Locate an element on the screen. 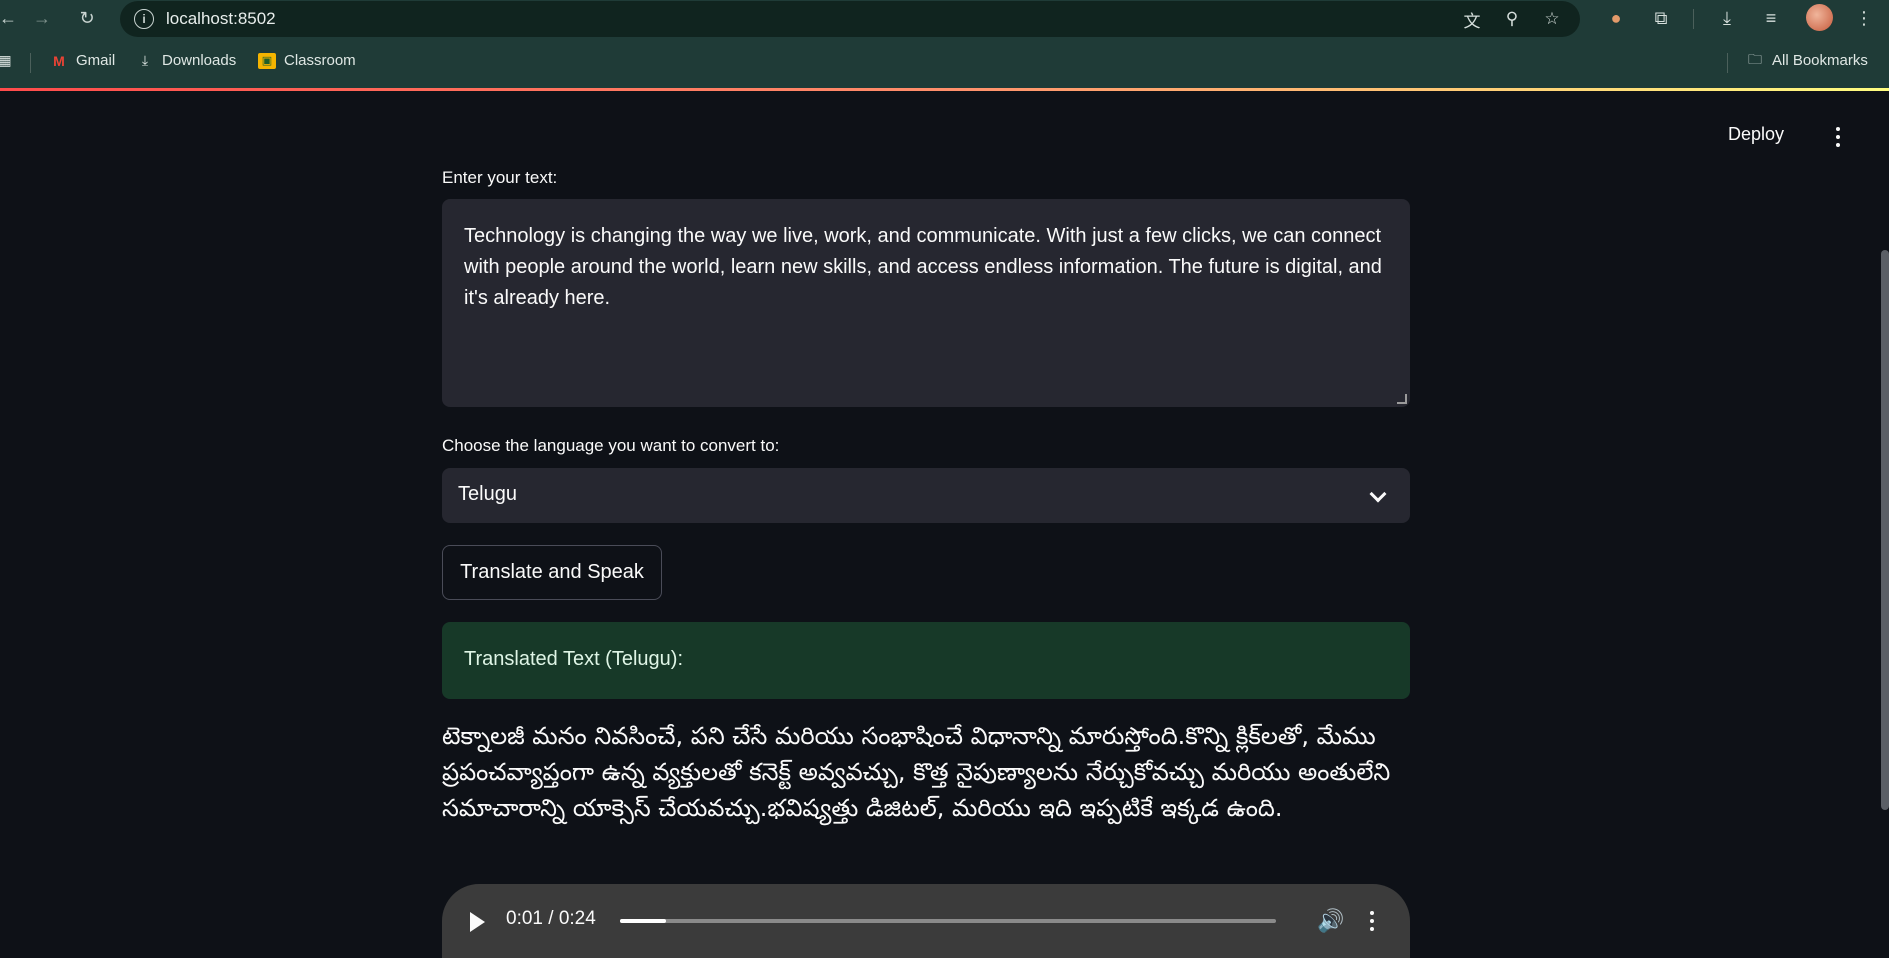  bookmark-downloads: ⤓ Downloads is located at coordinates (186, 60).